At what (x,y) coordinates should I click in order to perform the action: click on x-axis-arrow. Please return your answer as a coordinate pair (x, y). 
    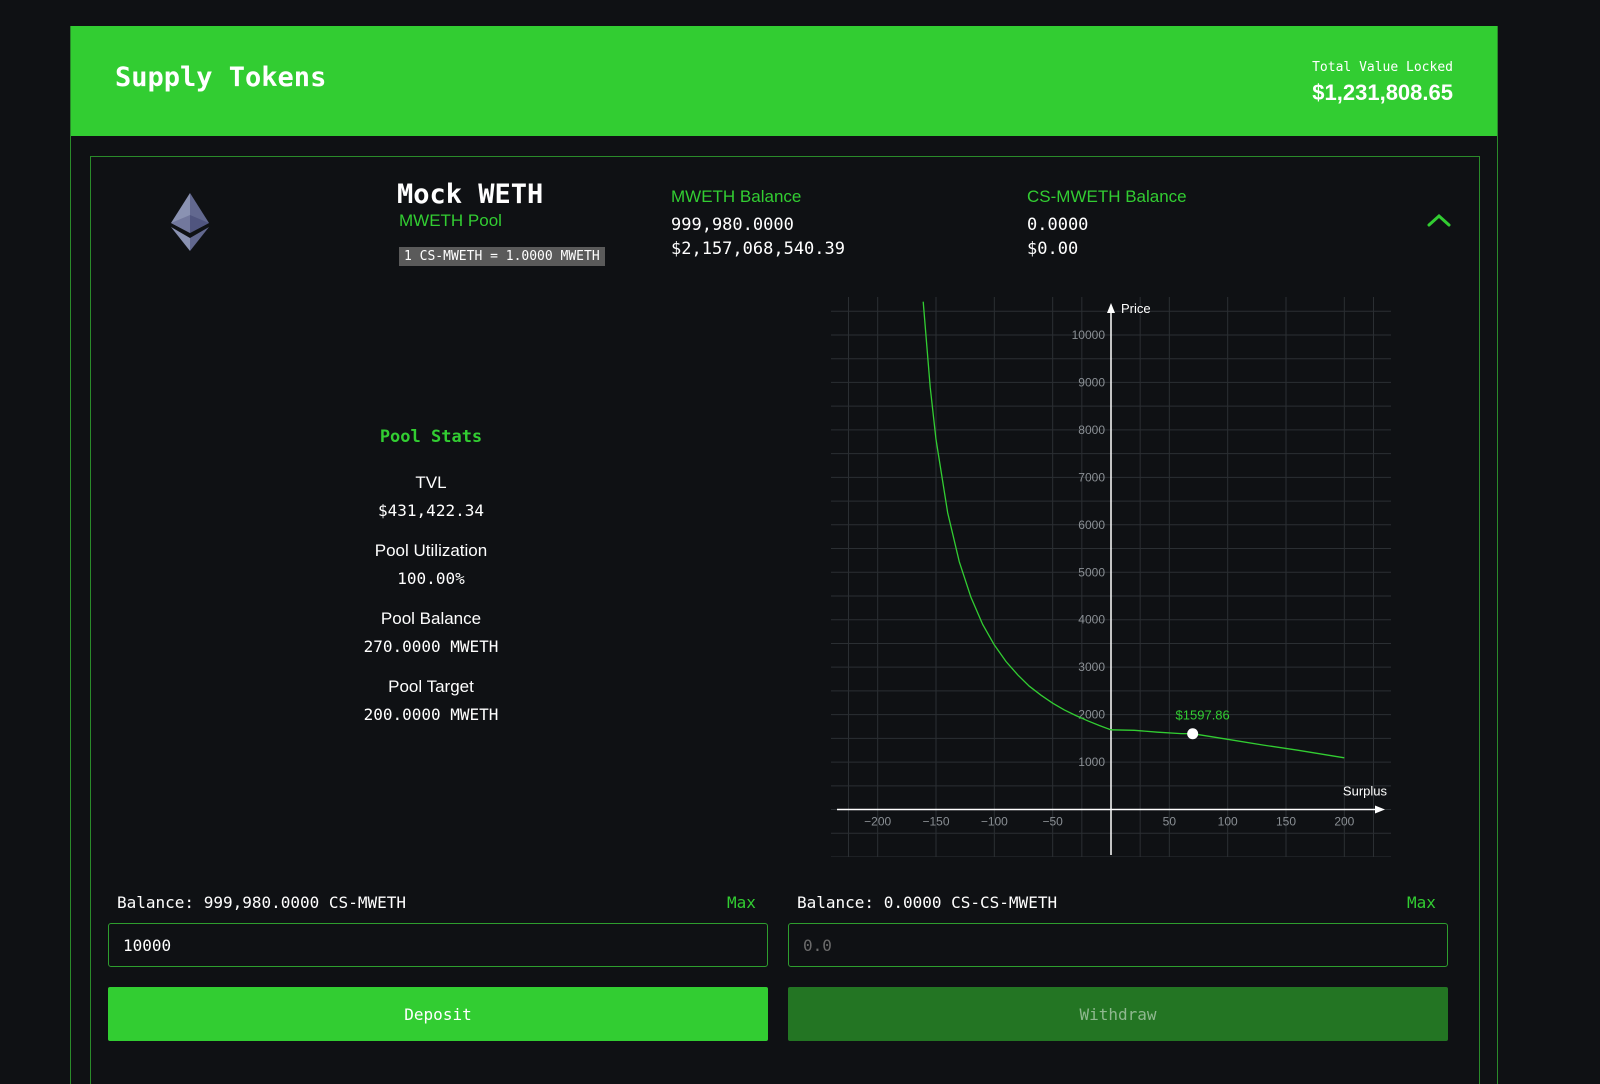
    Looking at the image, I should click on (1380, 809).